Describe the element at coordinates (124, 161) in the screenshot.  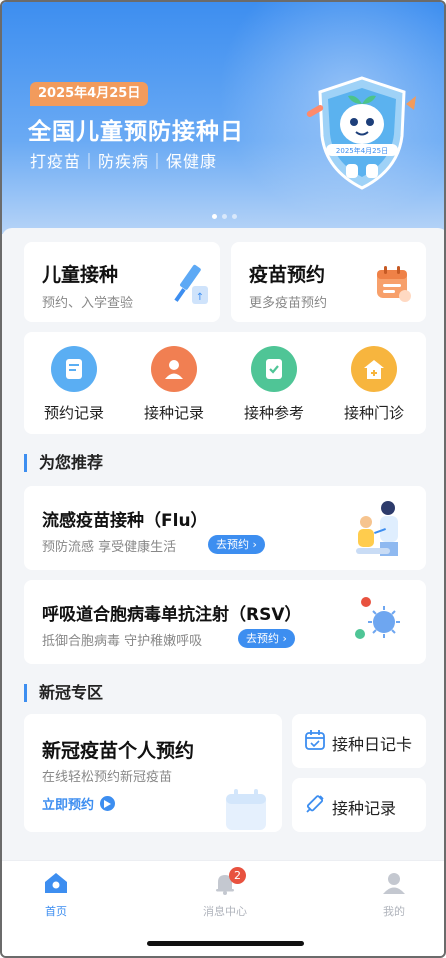
I see `banner-subtitle: 打疫苗｜防疾病｜保健康` at that location.